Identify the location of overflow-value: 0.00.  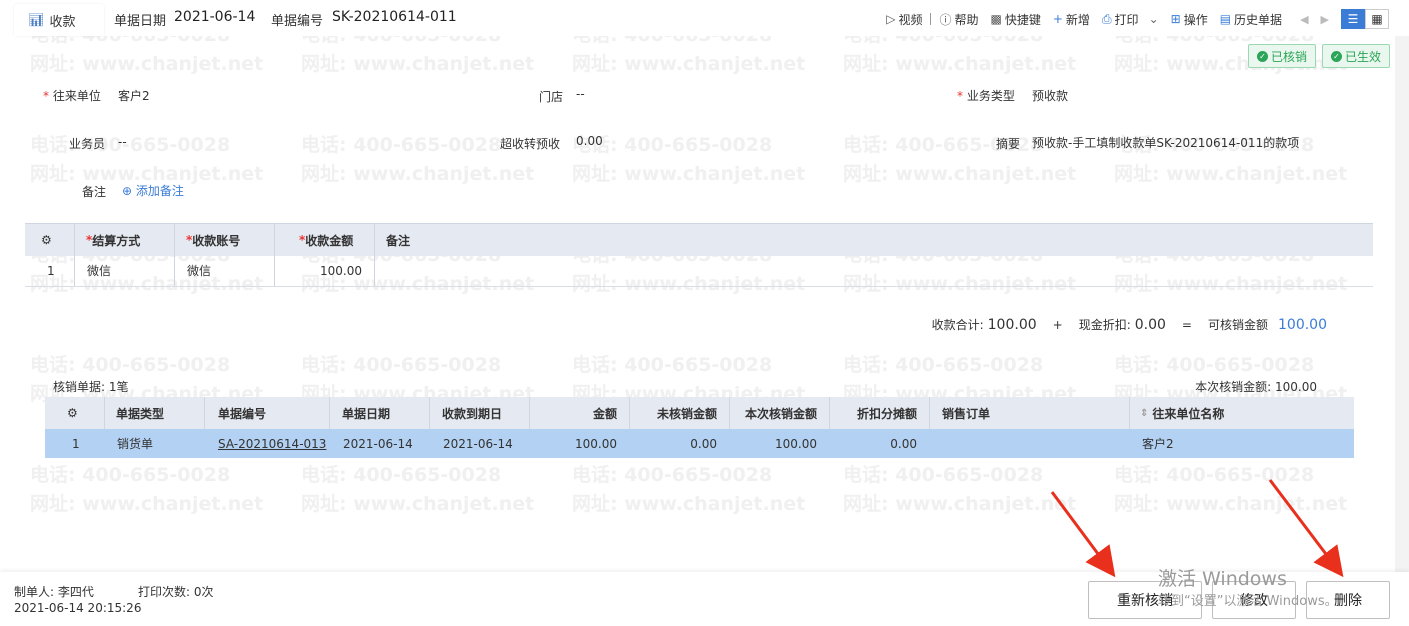
(589, 141).